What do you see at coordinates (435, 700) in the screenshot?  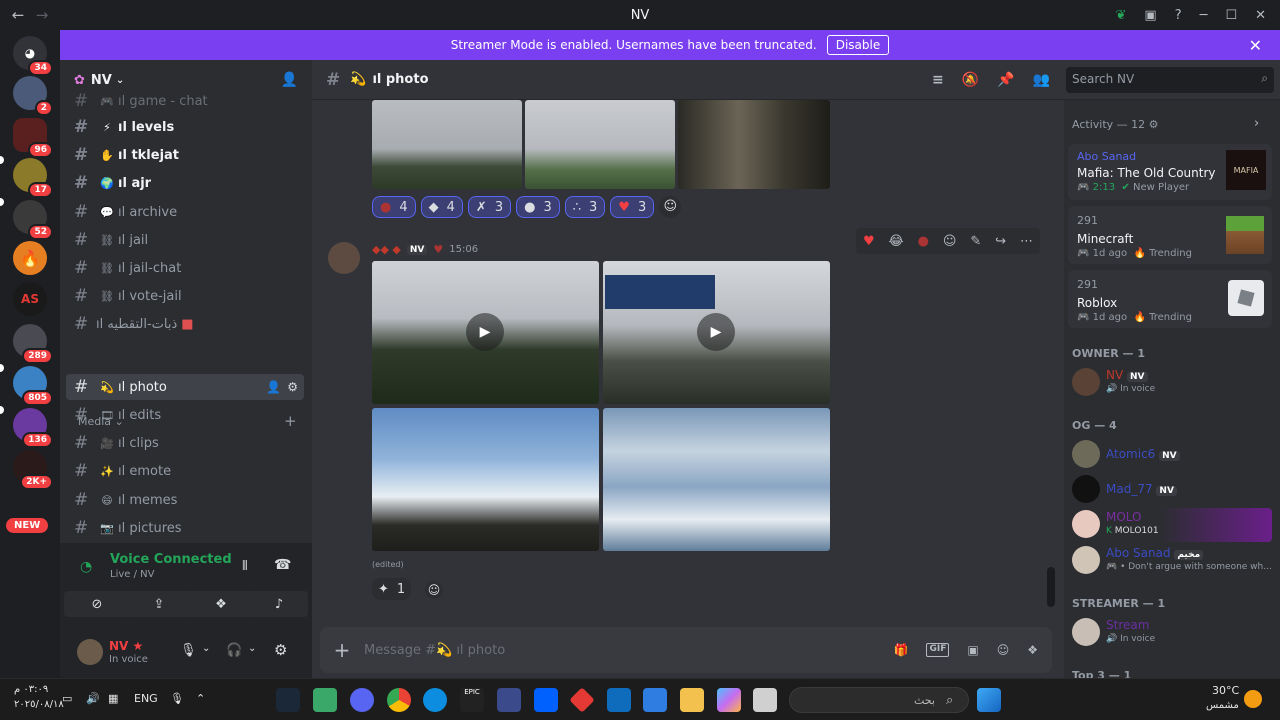 I see `edge-icon` at bounding box center [435, 700].